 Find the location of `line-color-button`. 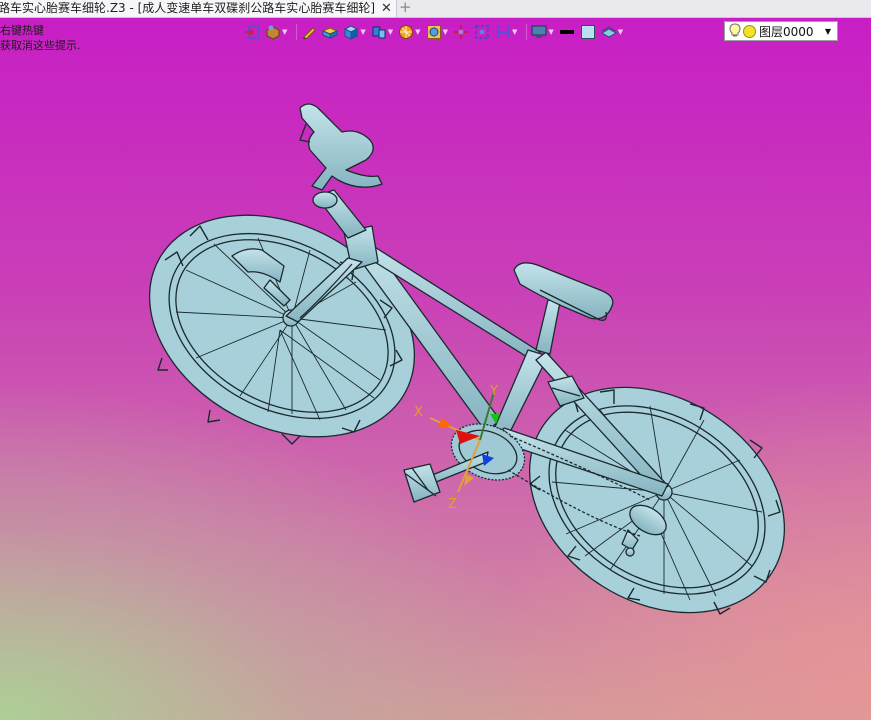

line-color-button is located at coordinates (567, 32).